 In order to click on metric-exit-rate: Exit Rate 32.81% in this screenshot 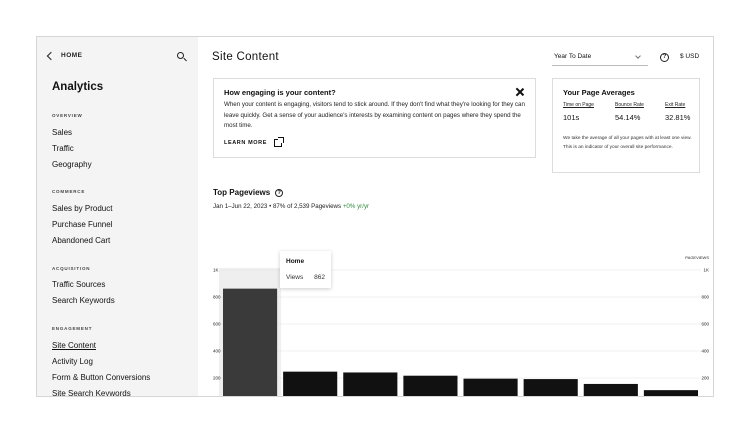, I will do `click(677, 112)`.